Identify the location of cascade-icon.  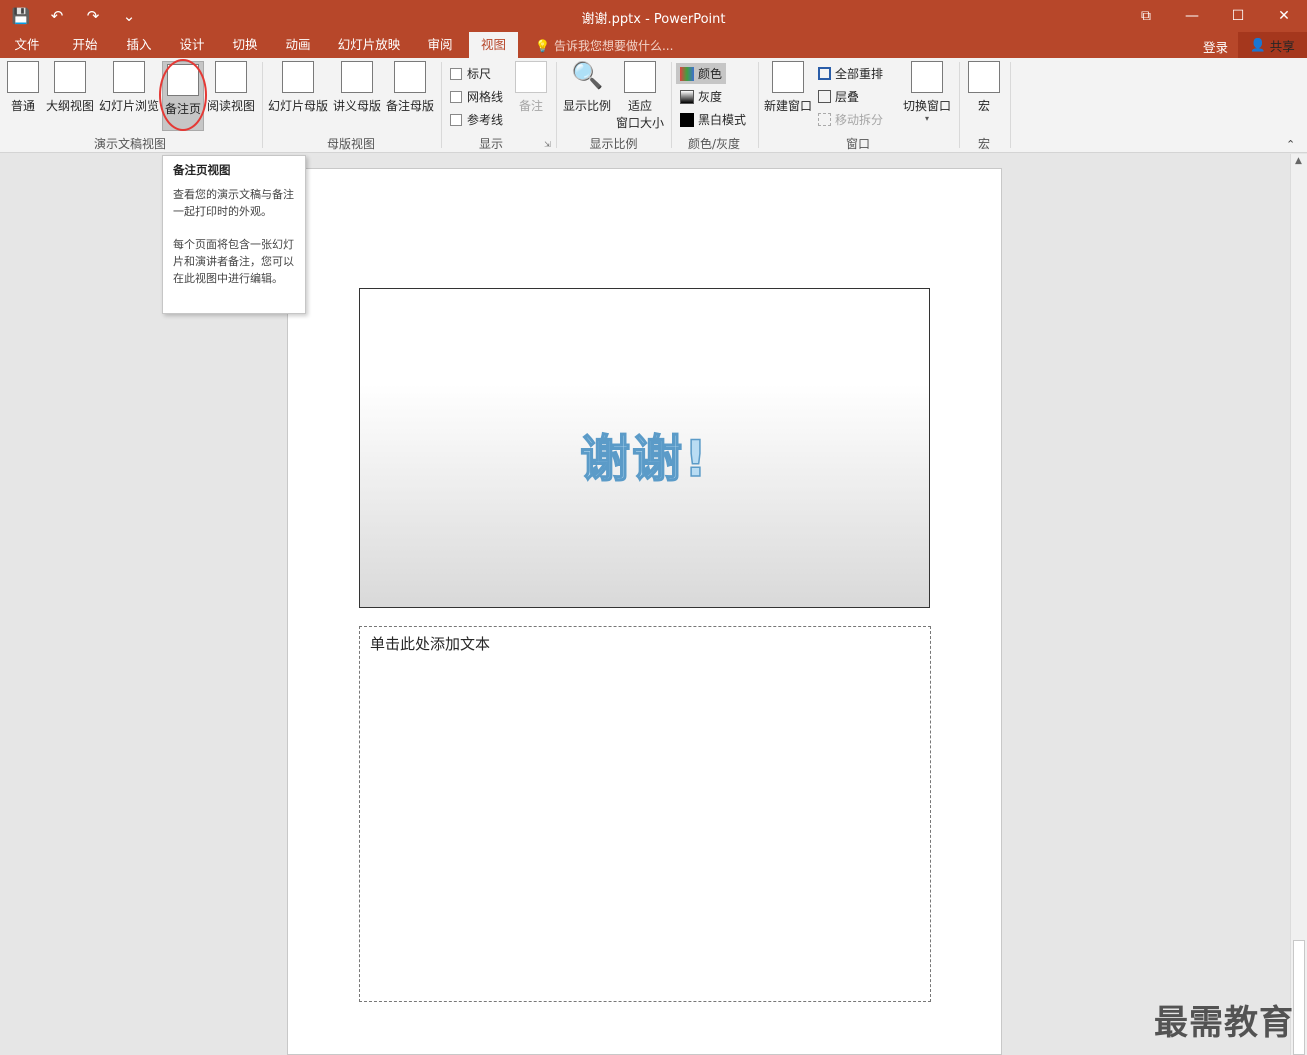
(824, 96).